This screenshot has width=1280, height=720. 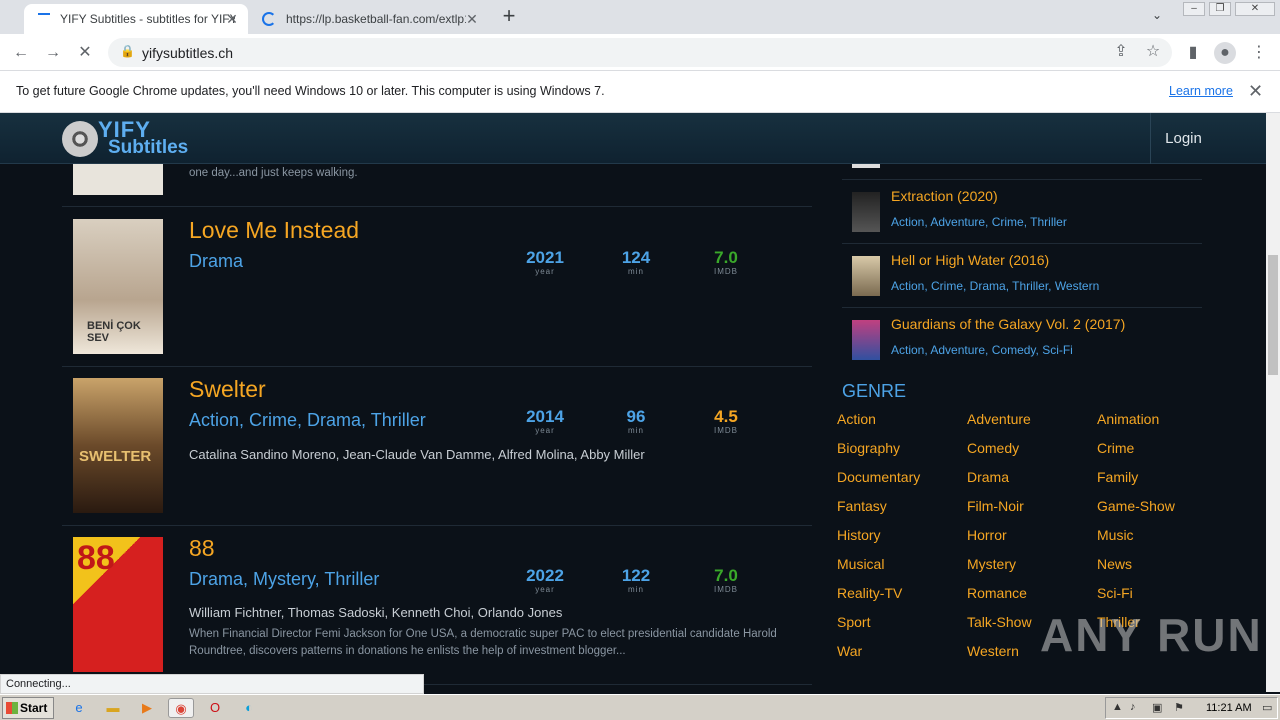 What do you see at coordinates (1255, 9) in the screenshot?
I see `window-close-button: ✕` at bounding box center [1255, 9].